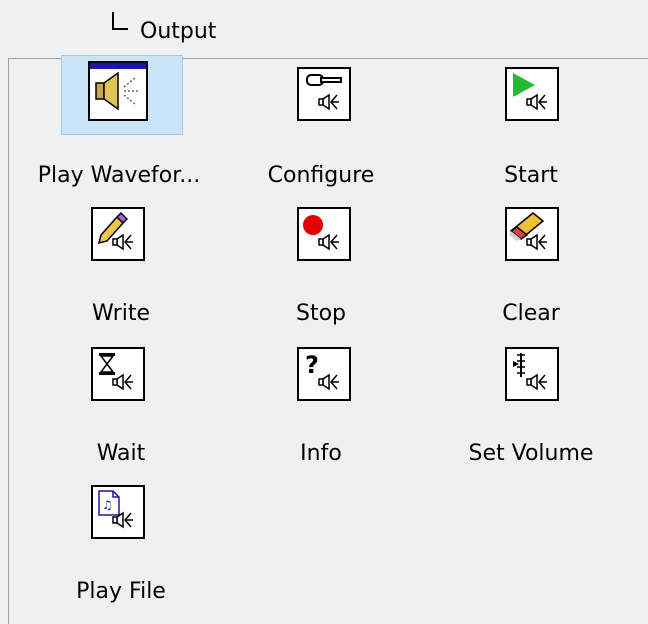  I want to click on palette-item-write: Write, so click(99, 267).